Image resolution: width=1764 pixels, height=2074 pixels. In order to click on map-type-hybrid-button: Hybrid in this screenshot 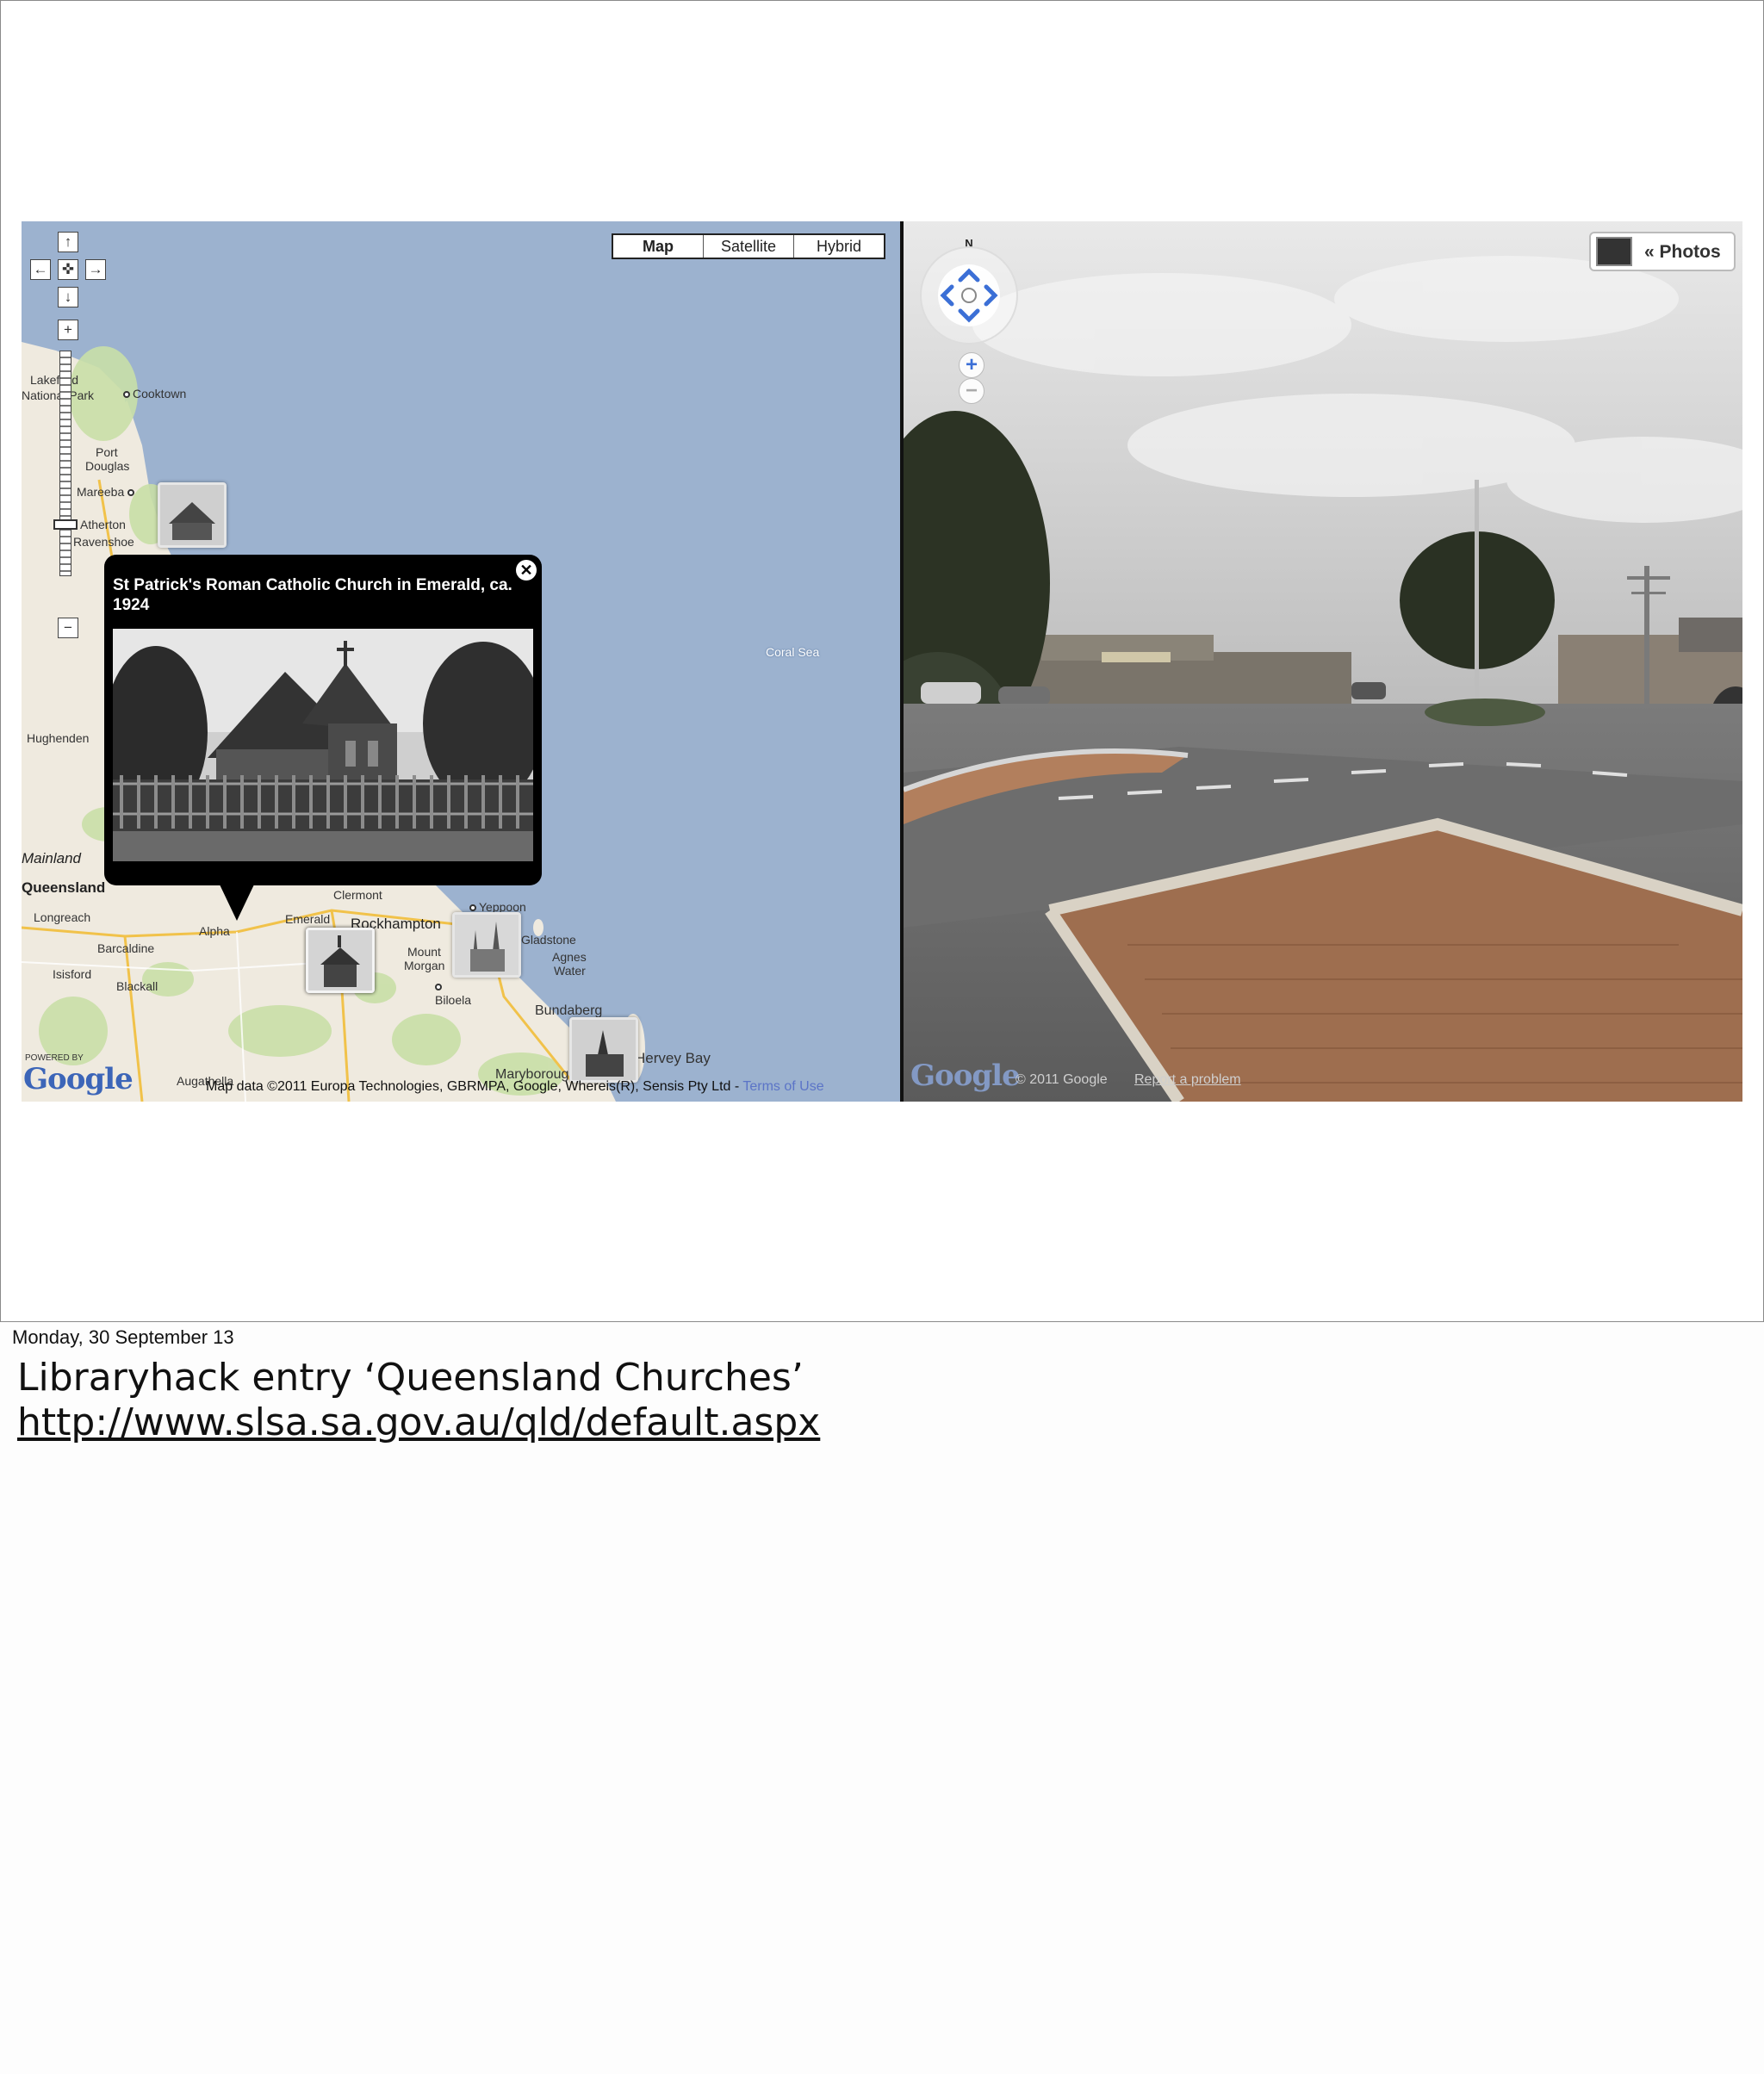, I will do `click(838, 246)`.